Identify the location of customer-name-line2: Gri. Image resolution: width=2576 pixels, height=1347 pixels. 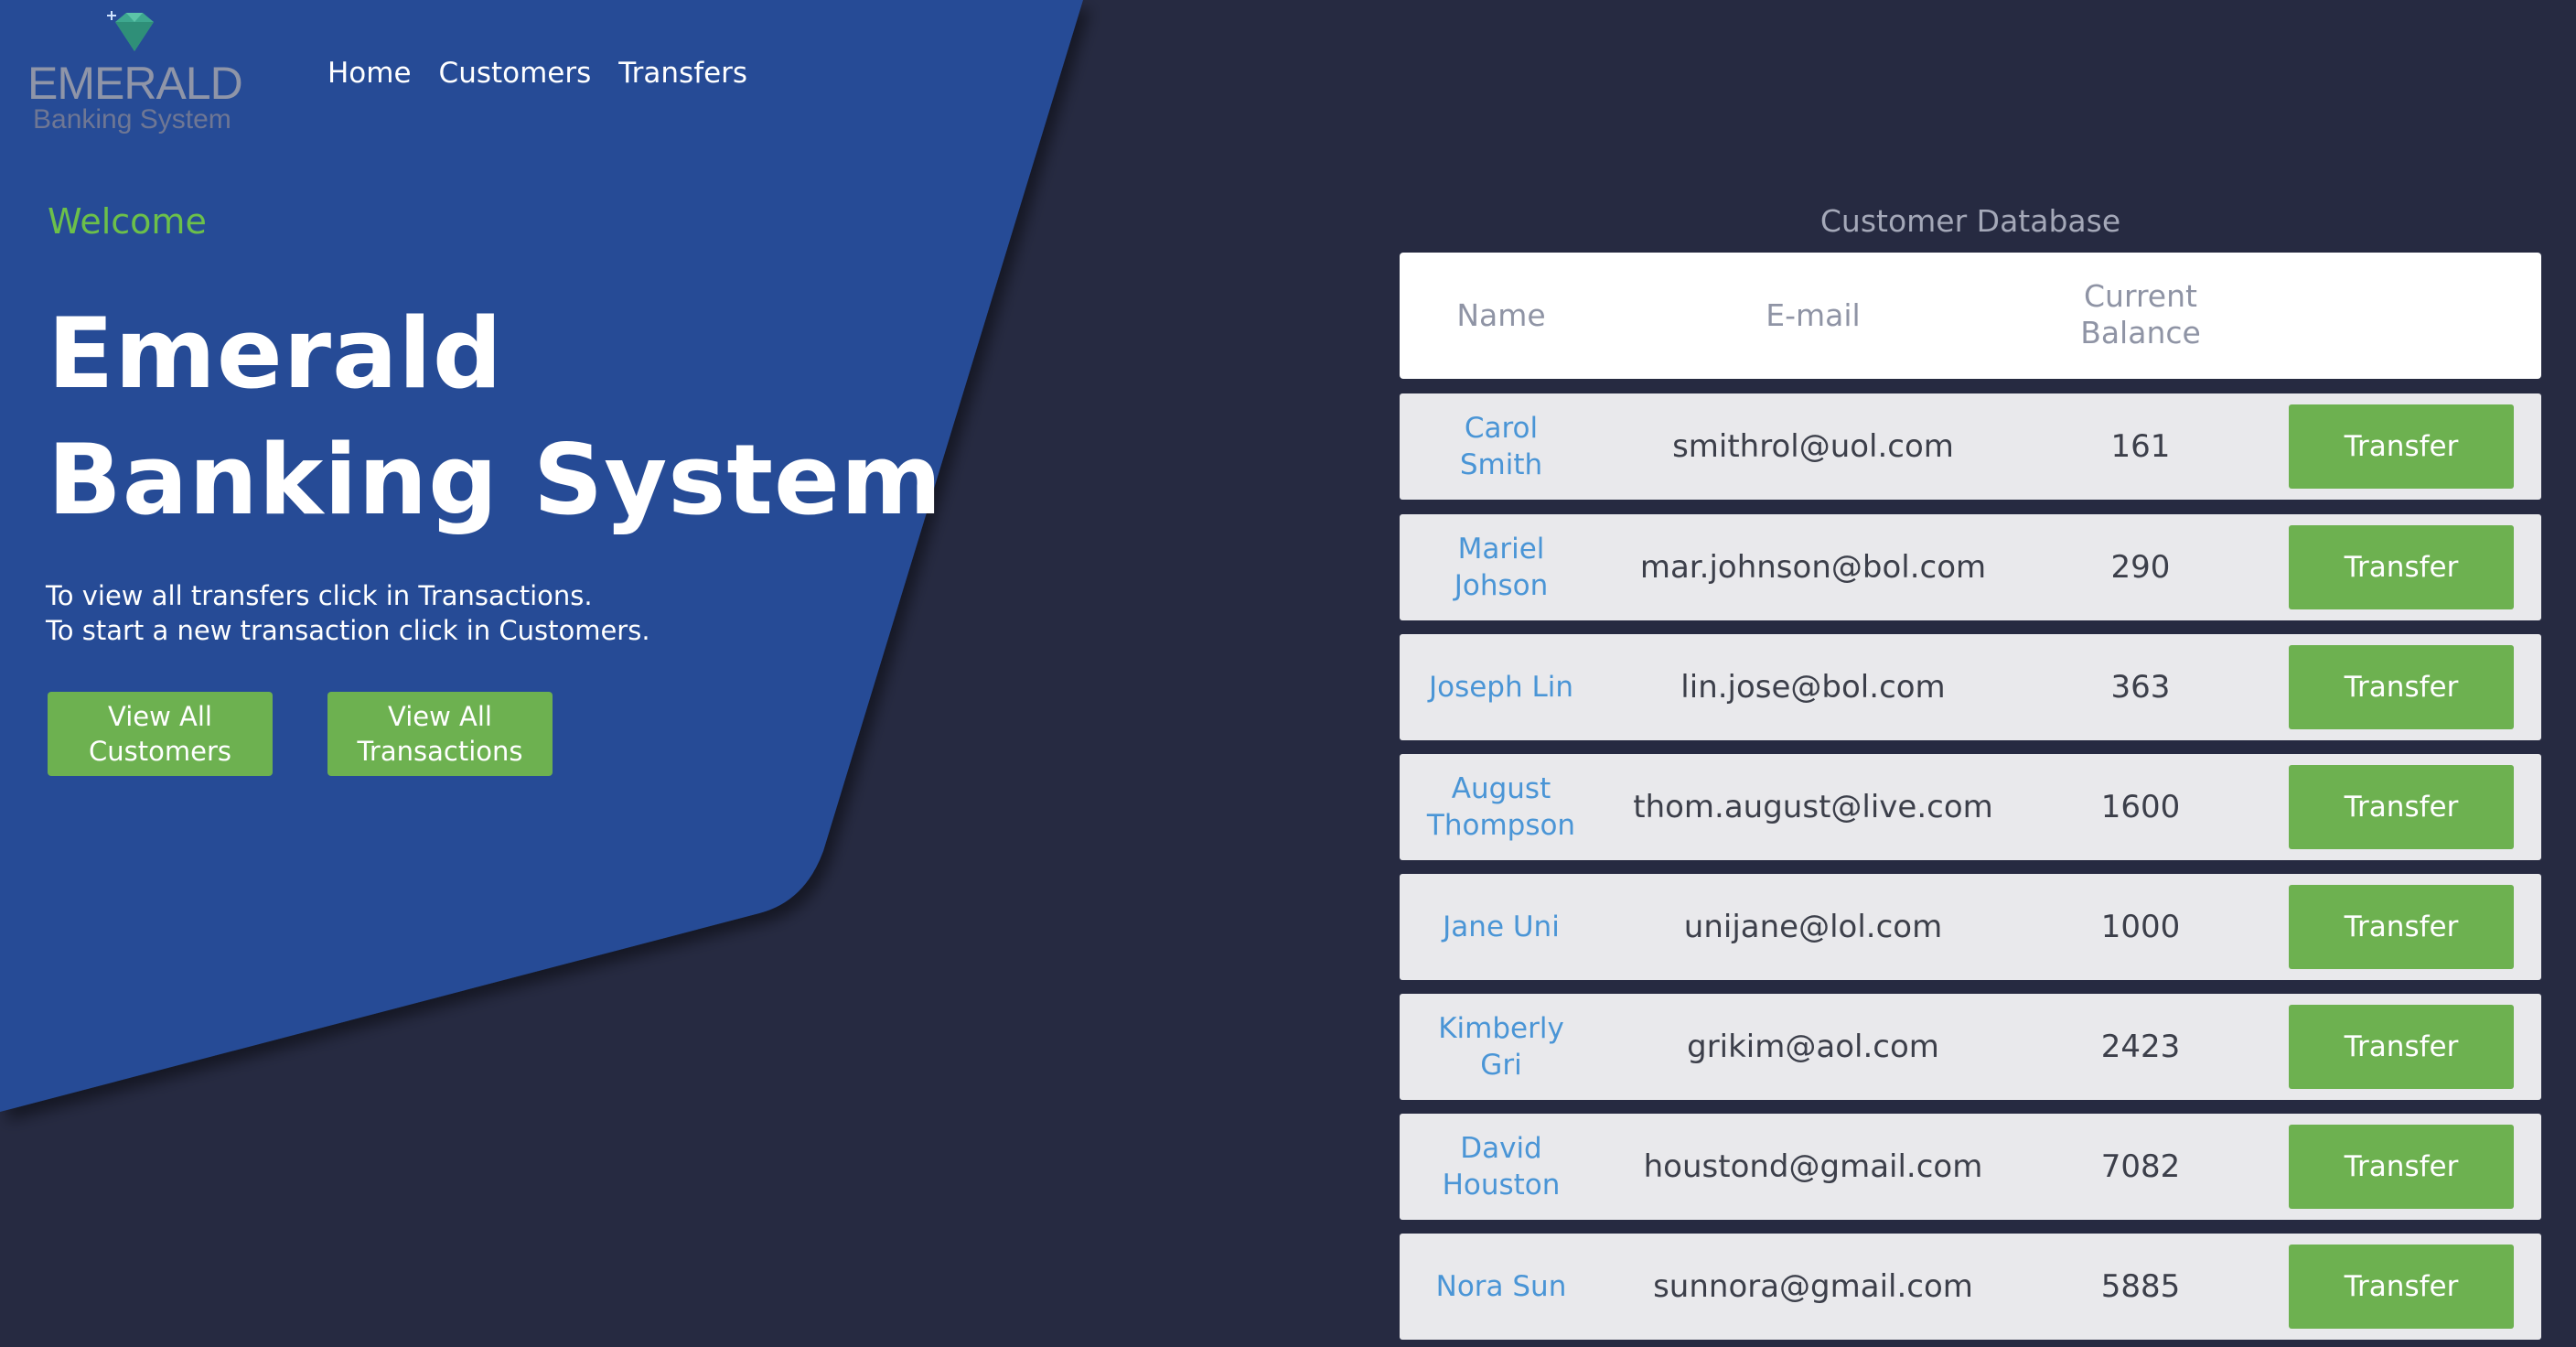
(1501, 1065).